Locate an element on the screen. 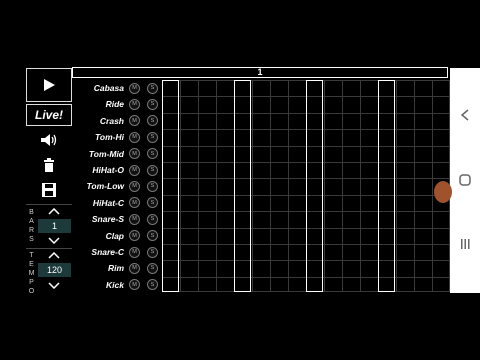  home-icon is located at coordinates (465, 182).